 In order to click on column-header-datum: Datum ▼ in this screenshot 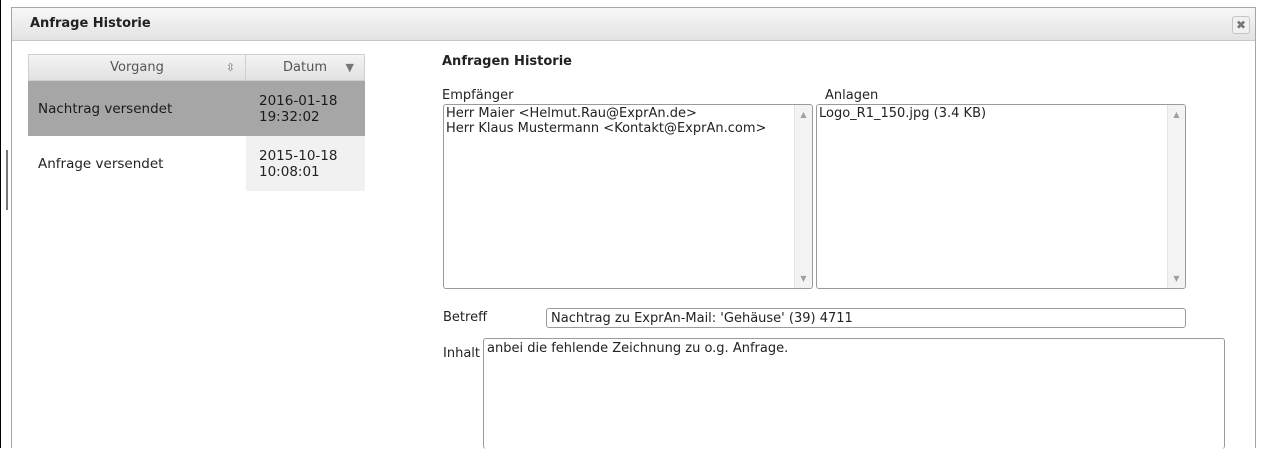, I will do `click(305, 67)`.